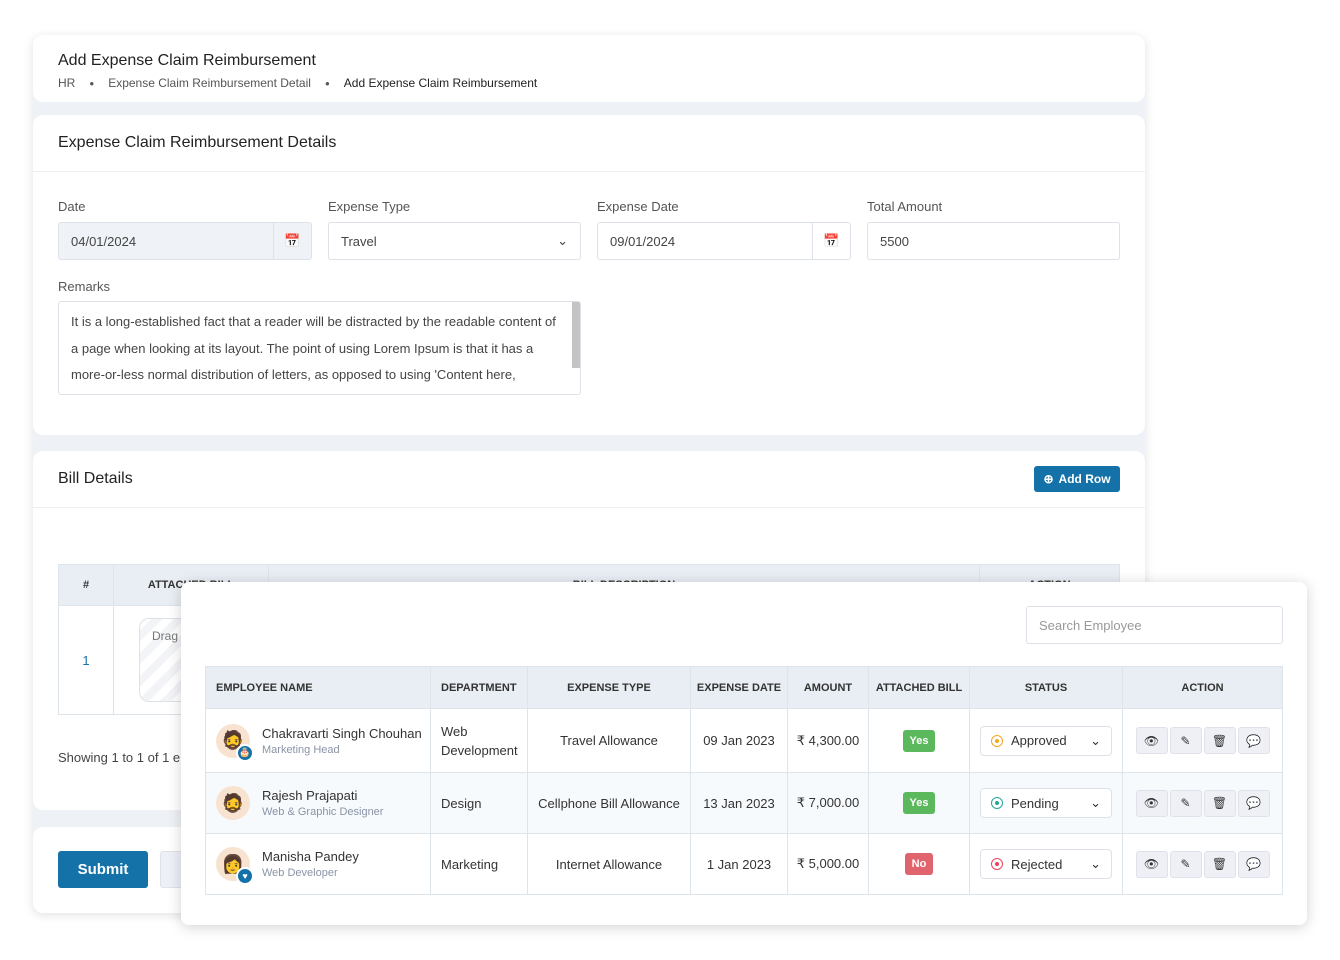 The height and width of the screenshot is (960, 1340). Describe the element at coordinates (919, 740) in the screenshot. I see `attached-bill-badge: Yes` at that location.